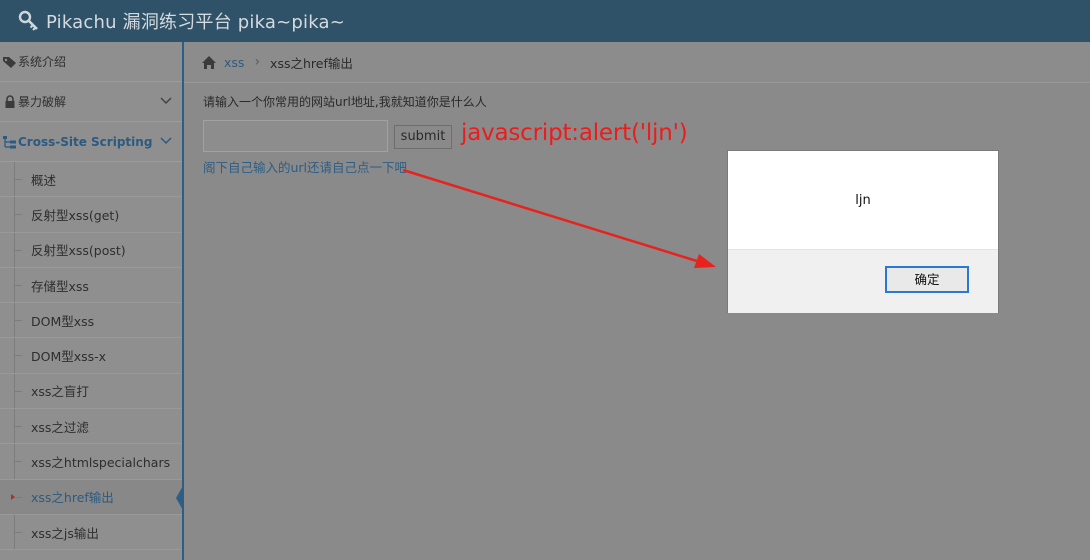  What do you see at coordinates (60, 427) in the screenshot?
I see `sidebar-subitem-label: xss之过滤` at bounding box center [60, 427].